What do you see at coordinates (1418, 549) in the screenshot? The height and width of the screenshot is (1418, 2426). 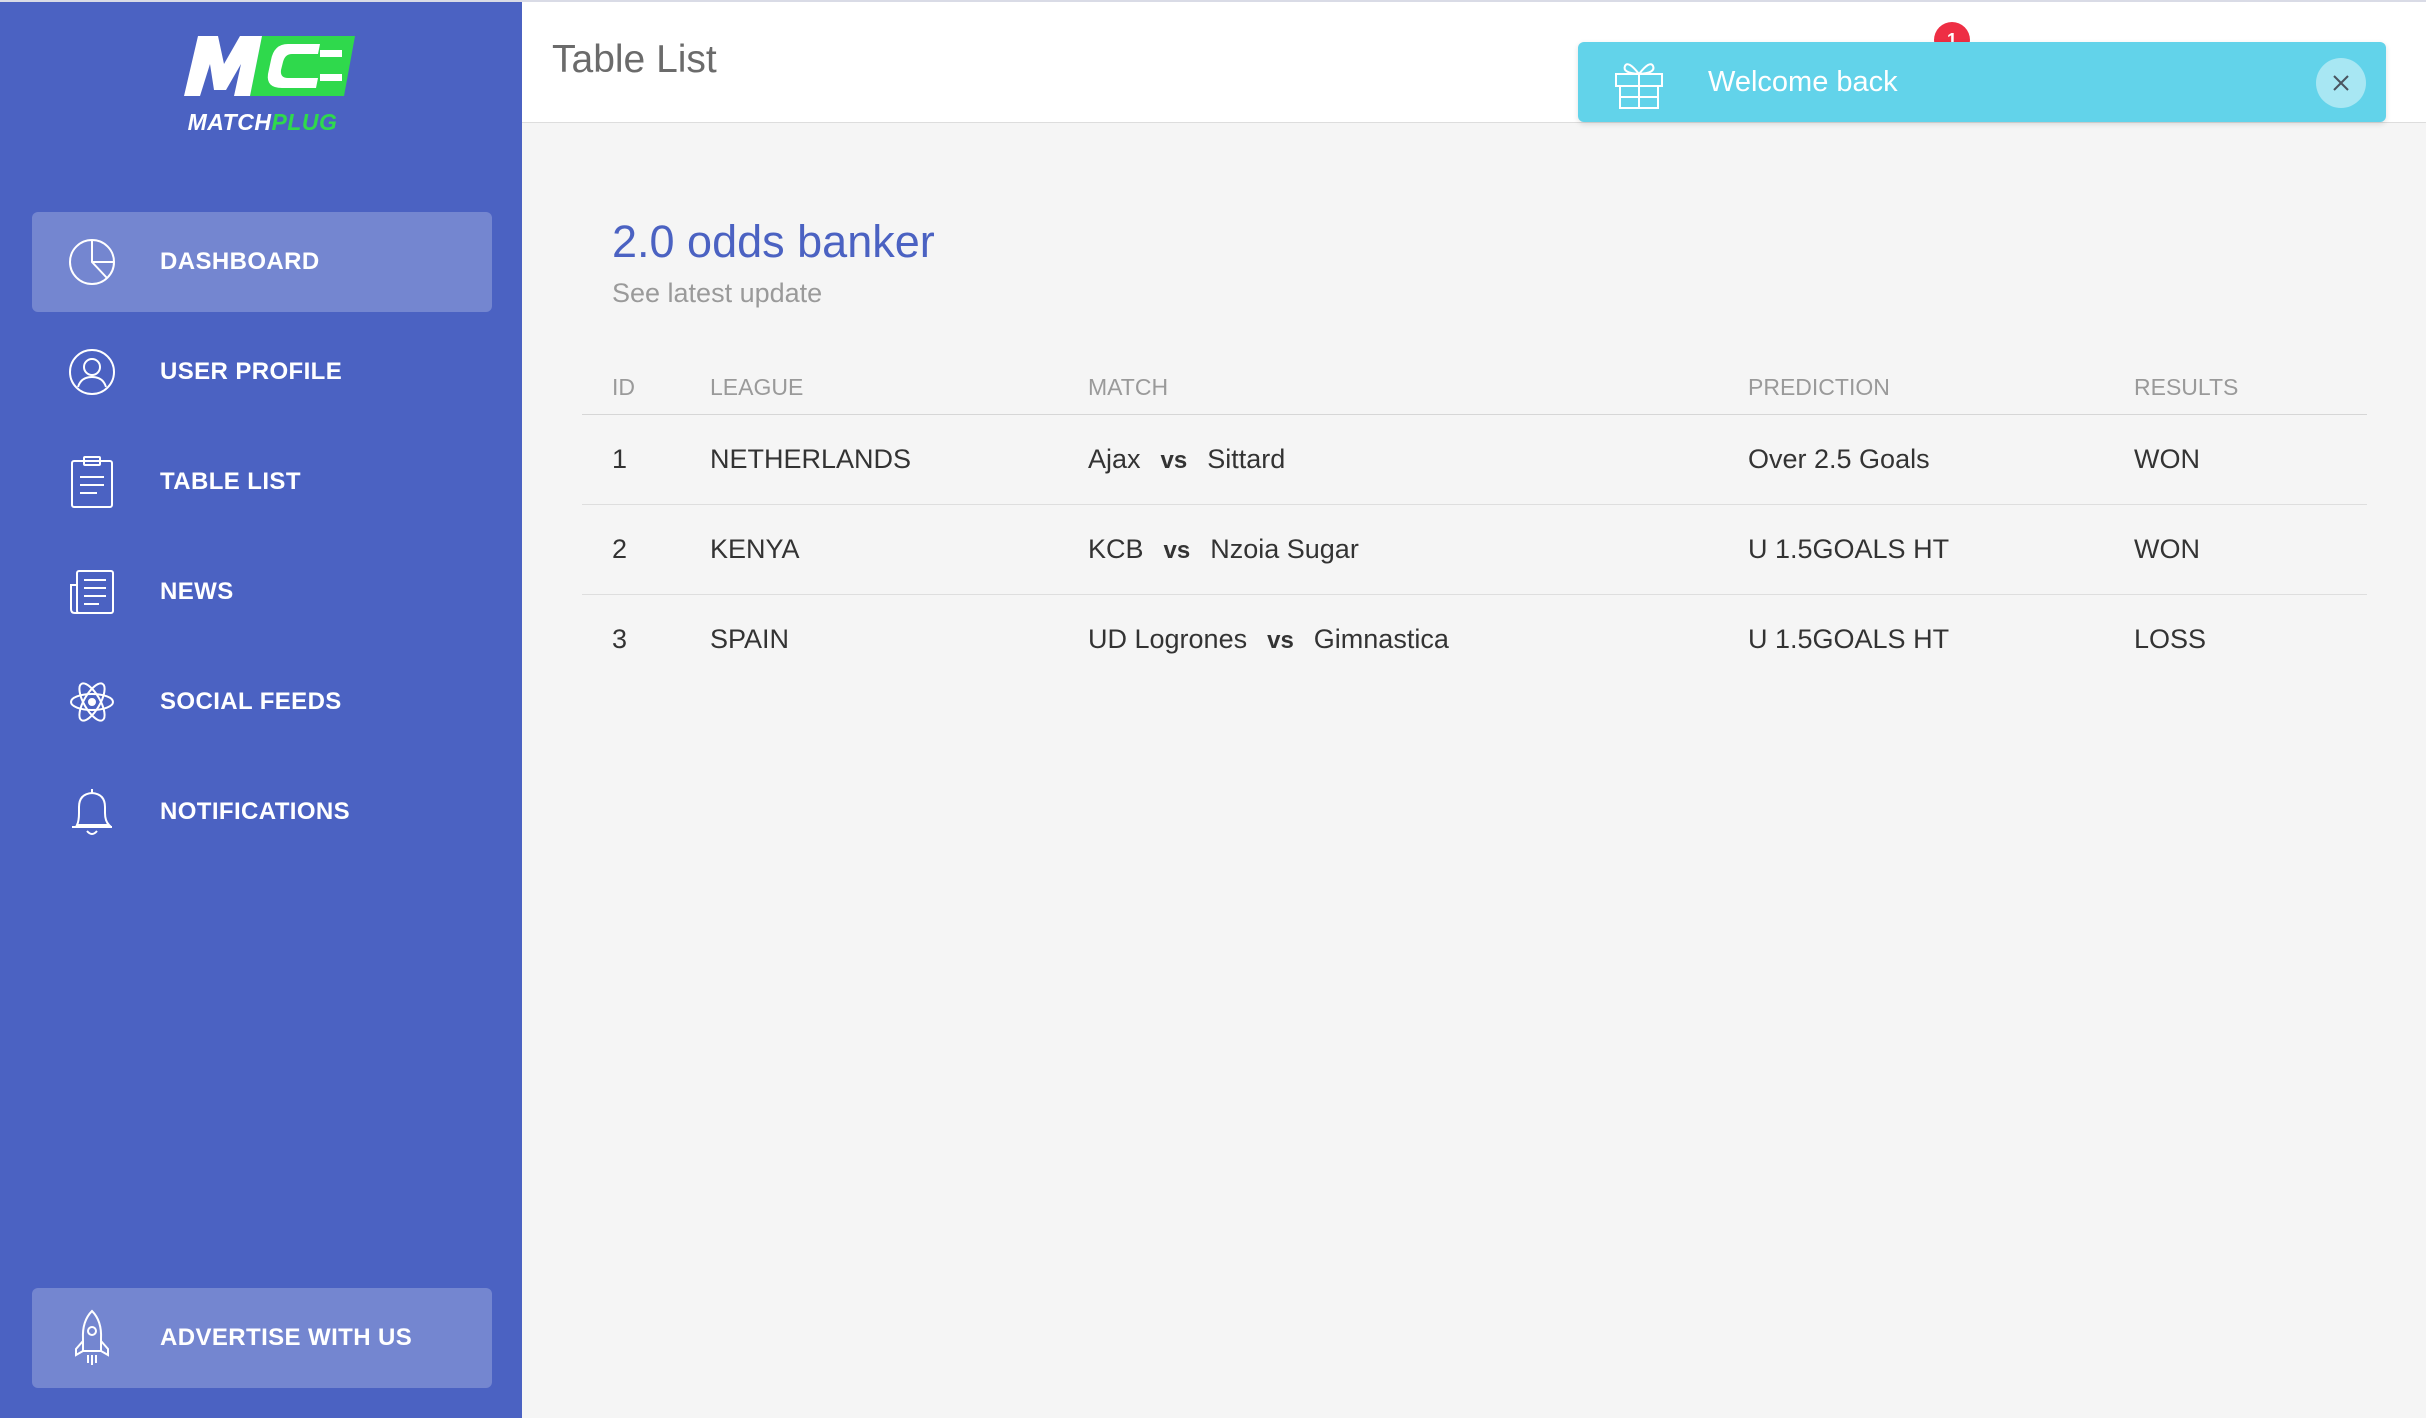 I see `cell-match: KCB vs Nzoia Sugar` at bounding box center [1418, 549].